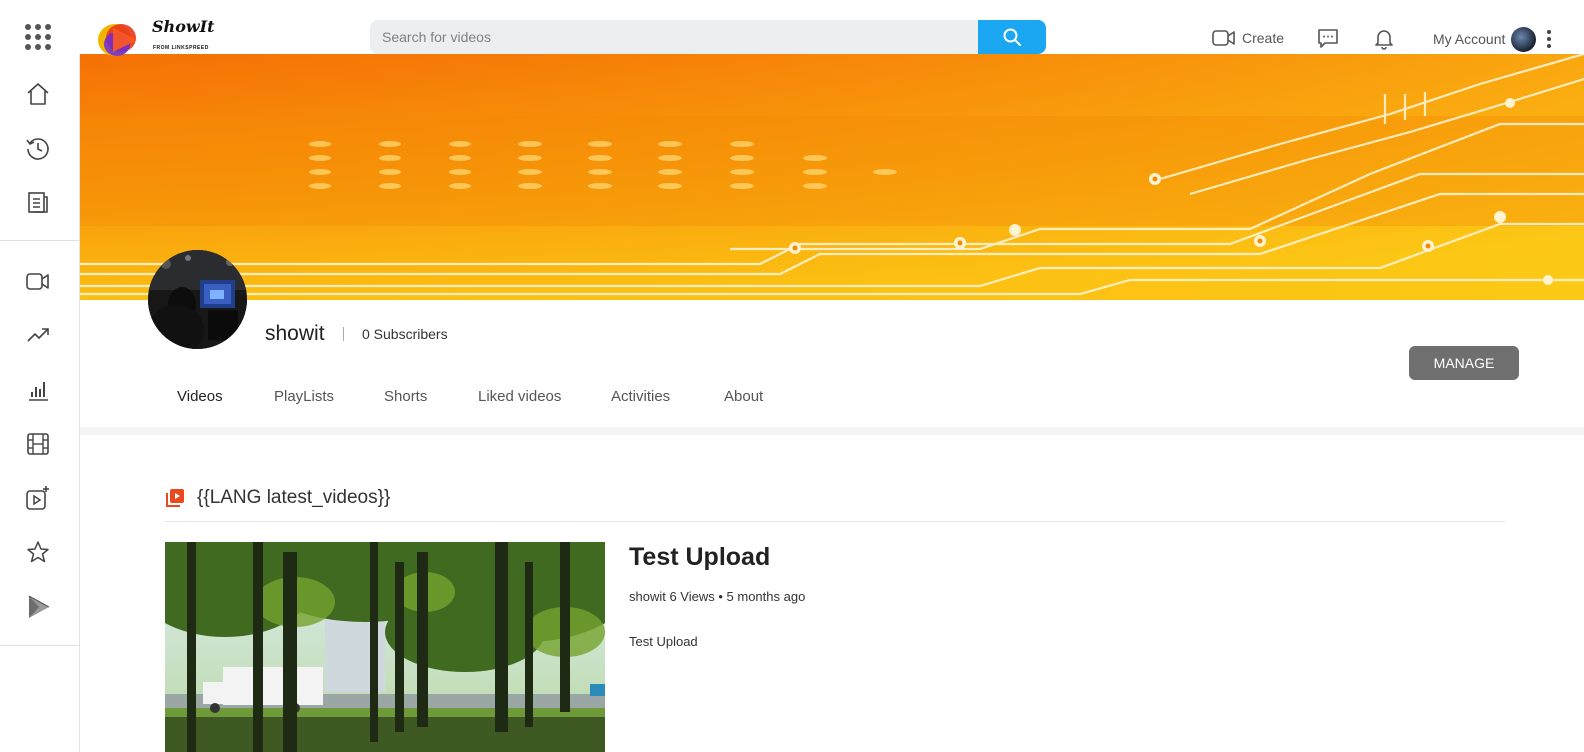 The width and height of the screenshot is (1584, 752). I want to click on sidebar-item-videos, so click(38, 281).